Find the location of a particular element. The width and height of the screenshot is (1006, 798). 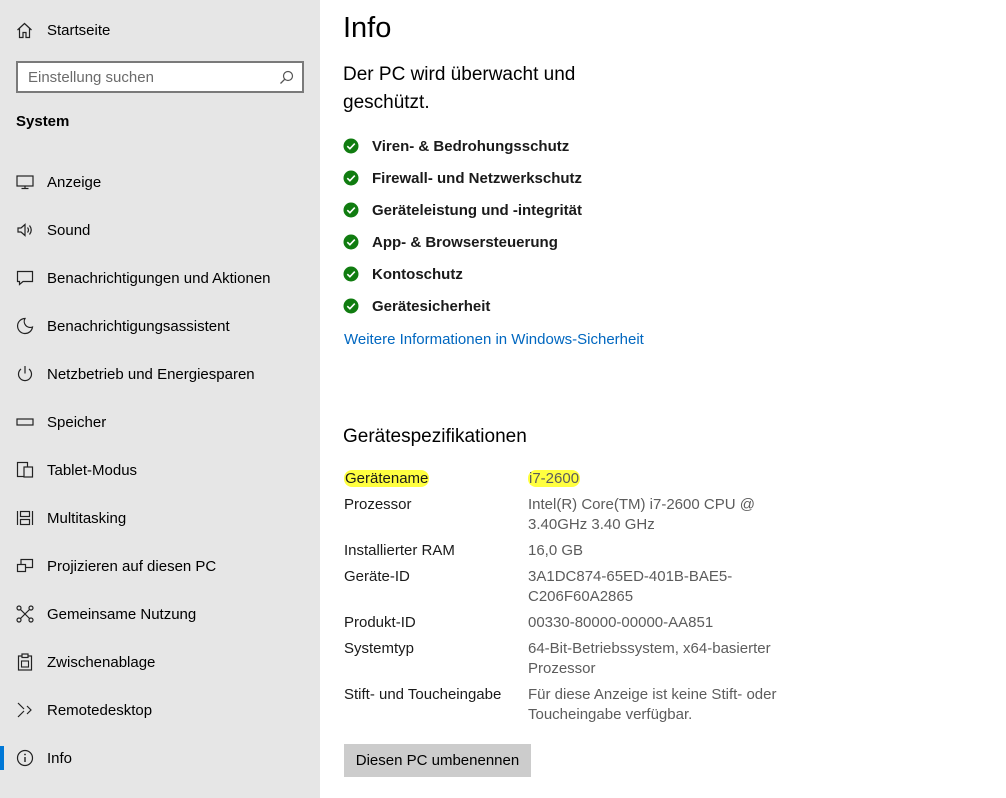

protection-item: Firewall- und Netzwerkschutz is located at coordinates (462, 178).